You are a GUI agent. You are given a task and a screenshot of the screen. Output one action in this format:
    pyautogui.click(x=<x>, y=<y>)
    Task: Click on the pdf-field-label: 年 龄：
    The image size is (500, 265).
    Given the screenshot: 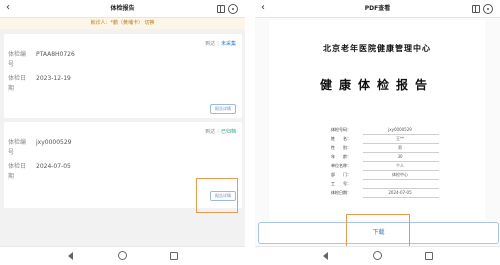 What is the action you would take?
    pyautogui.click(x=341, y=156)
    